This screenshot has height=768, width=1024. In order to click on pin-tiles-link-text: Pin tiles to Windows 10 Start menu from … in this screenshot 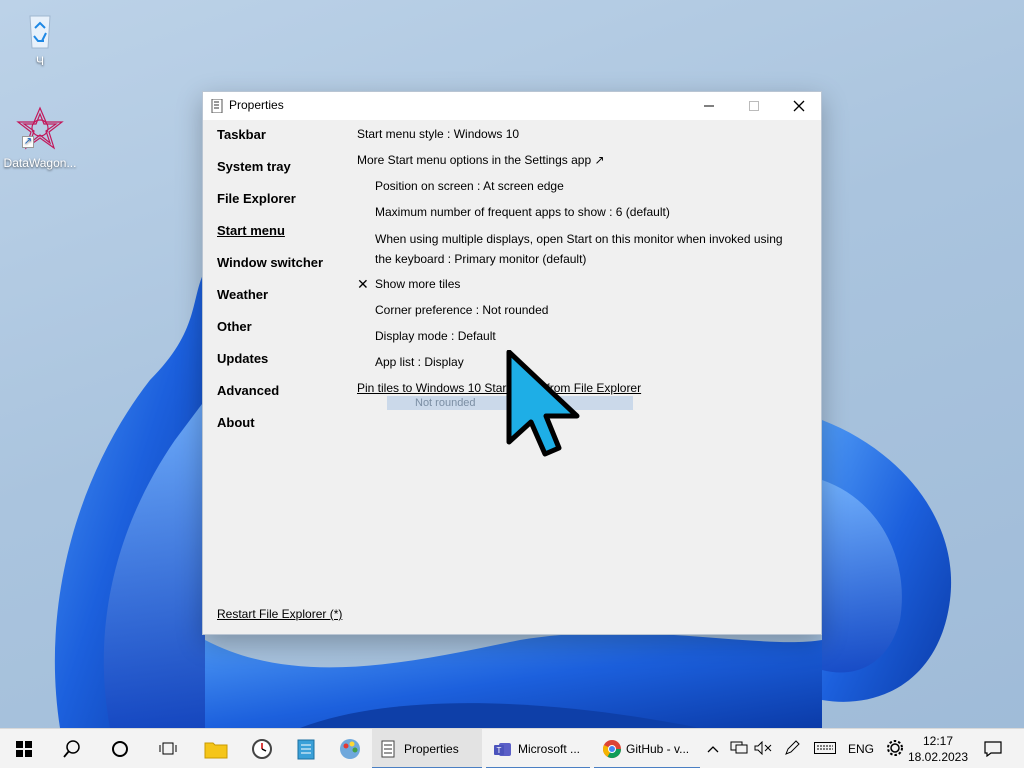, I will do `click(499, 388)`.